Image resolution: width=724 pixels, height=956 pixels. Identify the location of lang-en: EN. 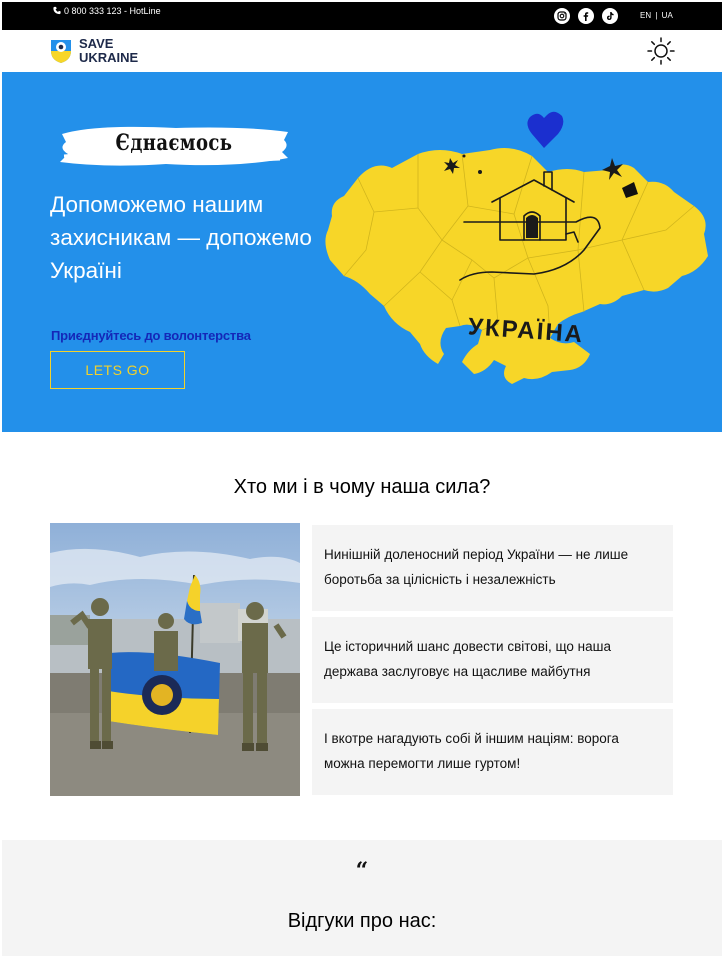
(645, 15).